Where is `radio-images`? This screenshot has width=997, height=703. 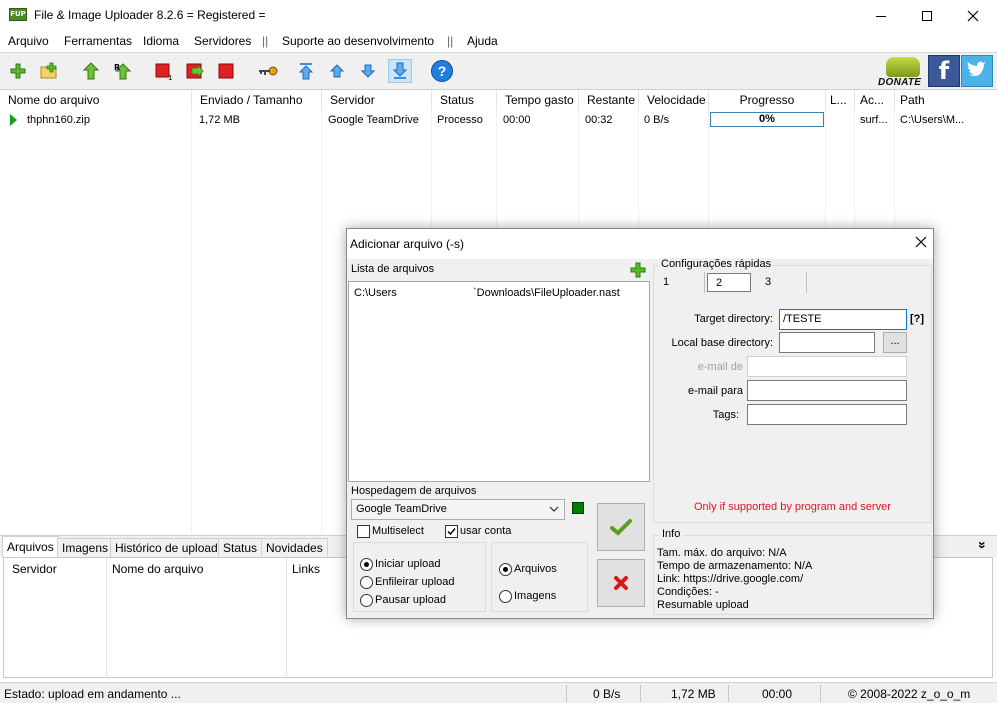
radio-images is located at coordinates (505, 596).